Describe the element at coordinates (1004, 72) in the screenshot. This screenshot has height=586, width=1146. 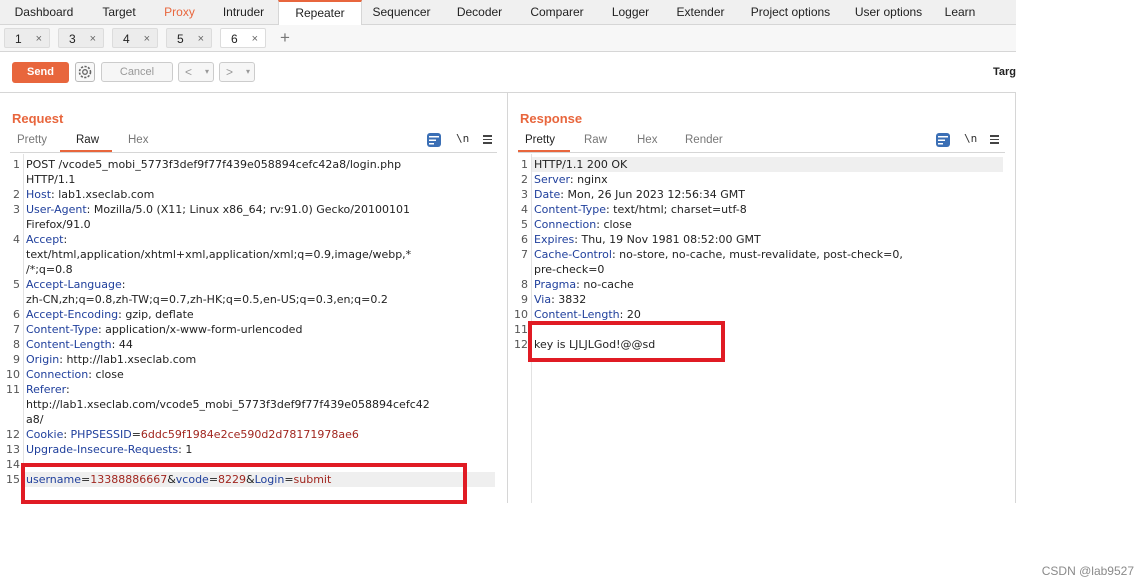
I see `target-label: Targ` at that location.